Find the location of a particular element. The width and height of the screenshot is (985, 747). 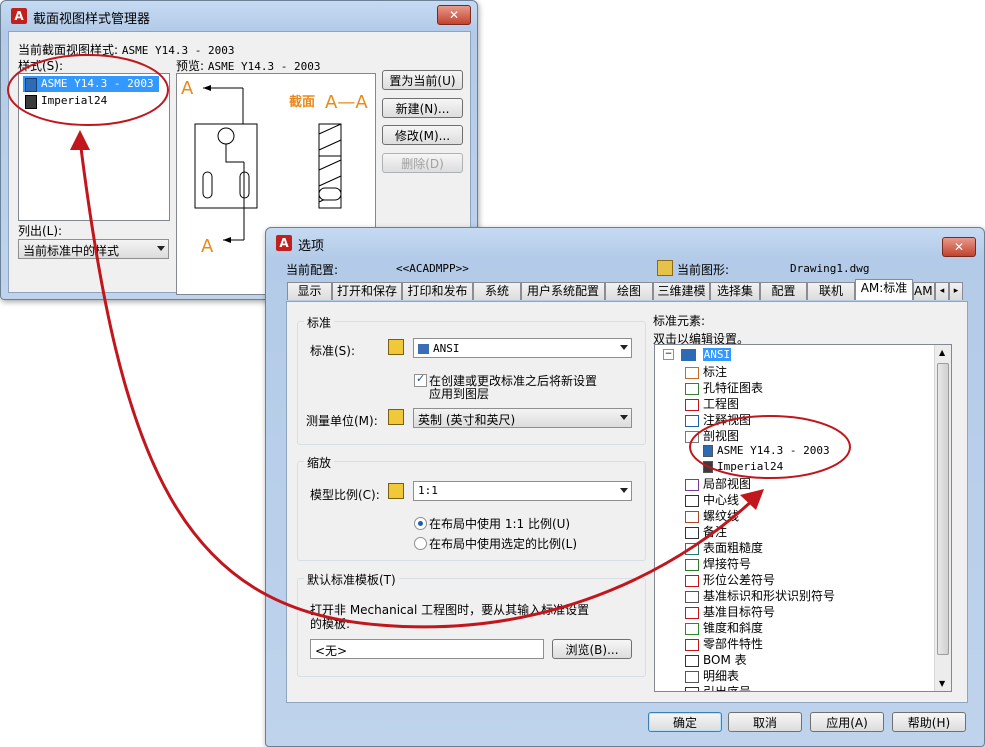

apply-button: 应用(A) is located at coordinates (847, 722).